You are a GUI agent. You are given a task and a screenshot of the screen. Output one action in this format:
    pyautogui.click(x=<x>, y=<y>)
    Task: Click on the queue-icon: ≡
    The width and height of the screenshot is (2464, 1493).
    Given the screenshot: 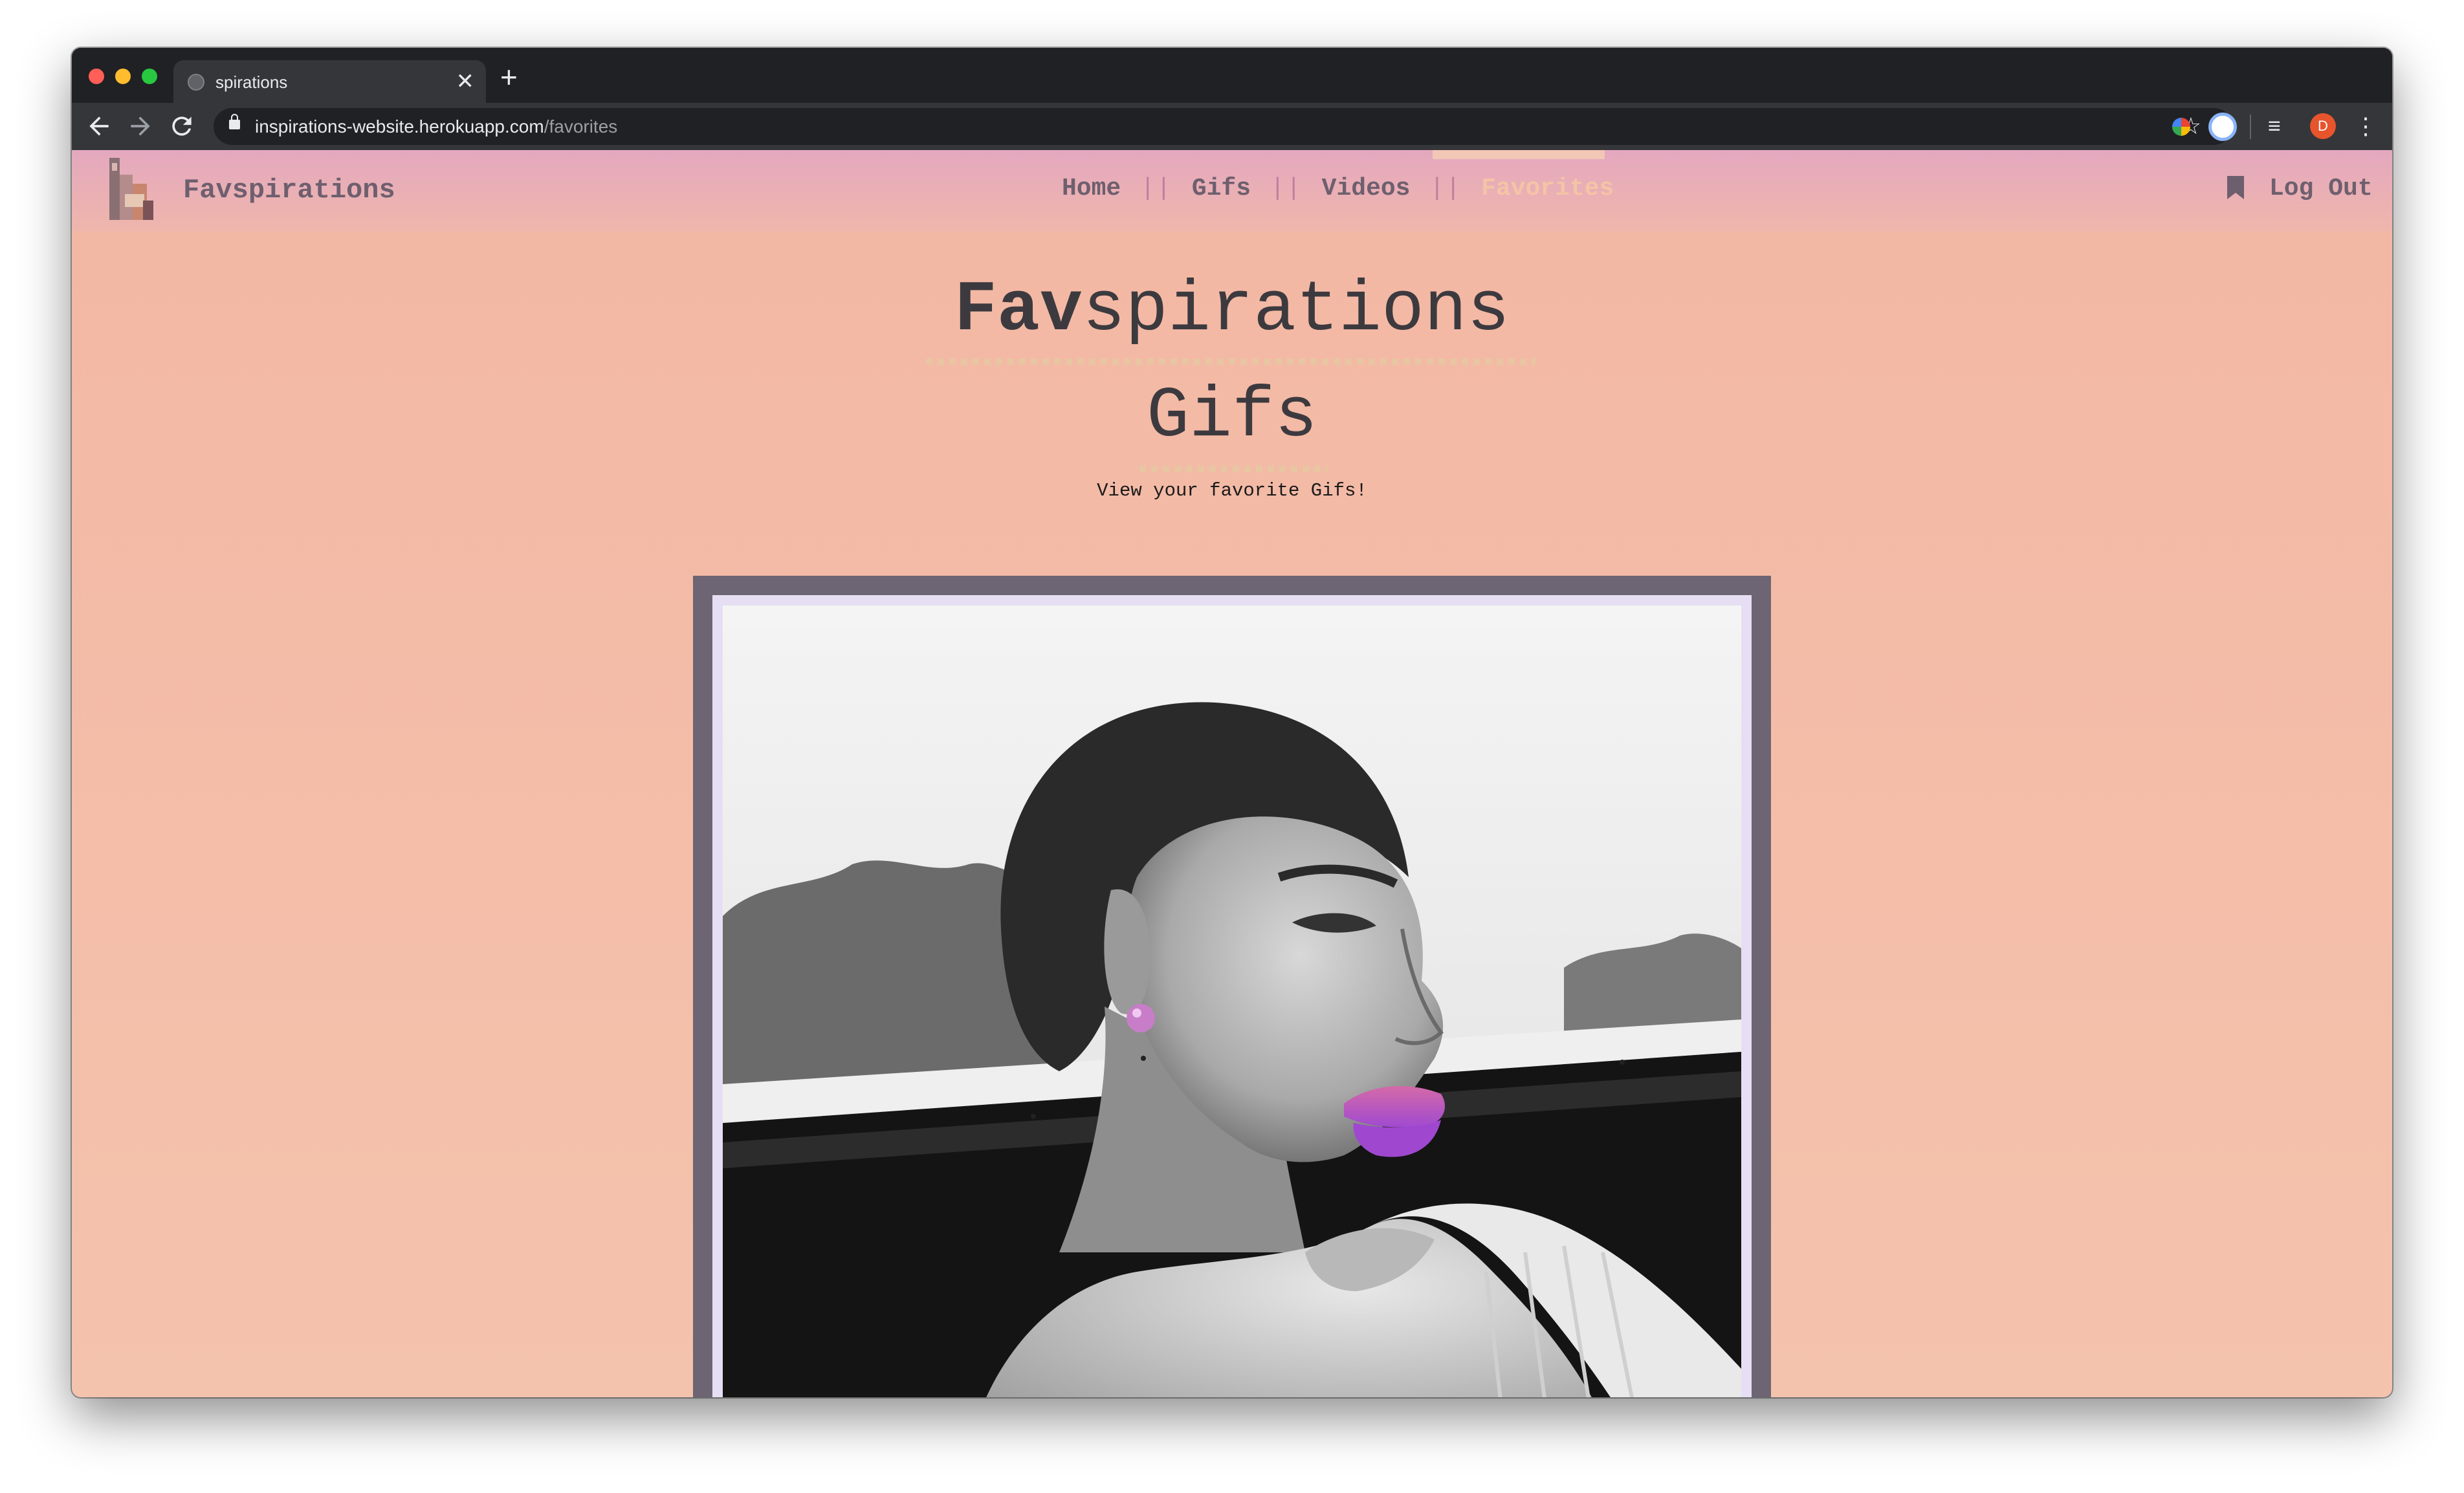 What is the action you would take?
    pyautogui.click(x=2274, y=126)
    